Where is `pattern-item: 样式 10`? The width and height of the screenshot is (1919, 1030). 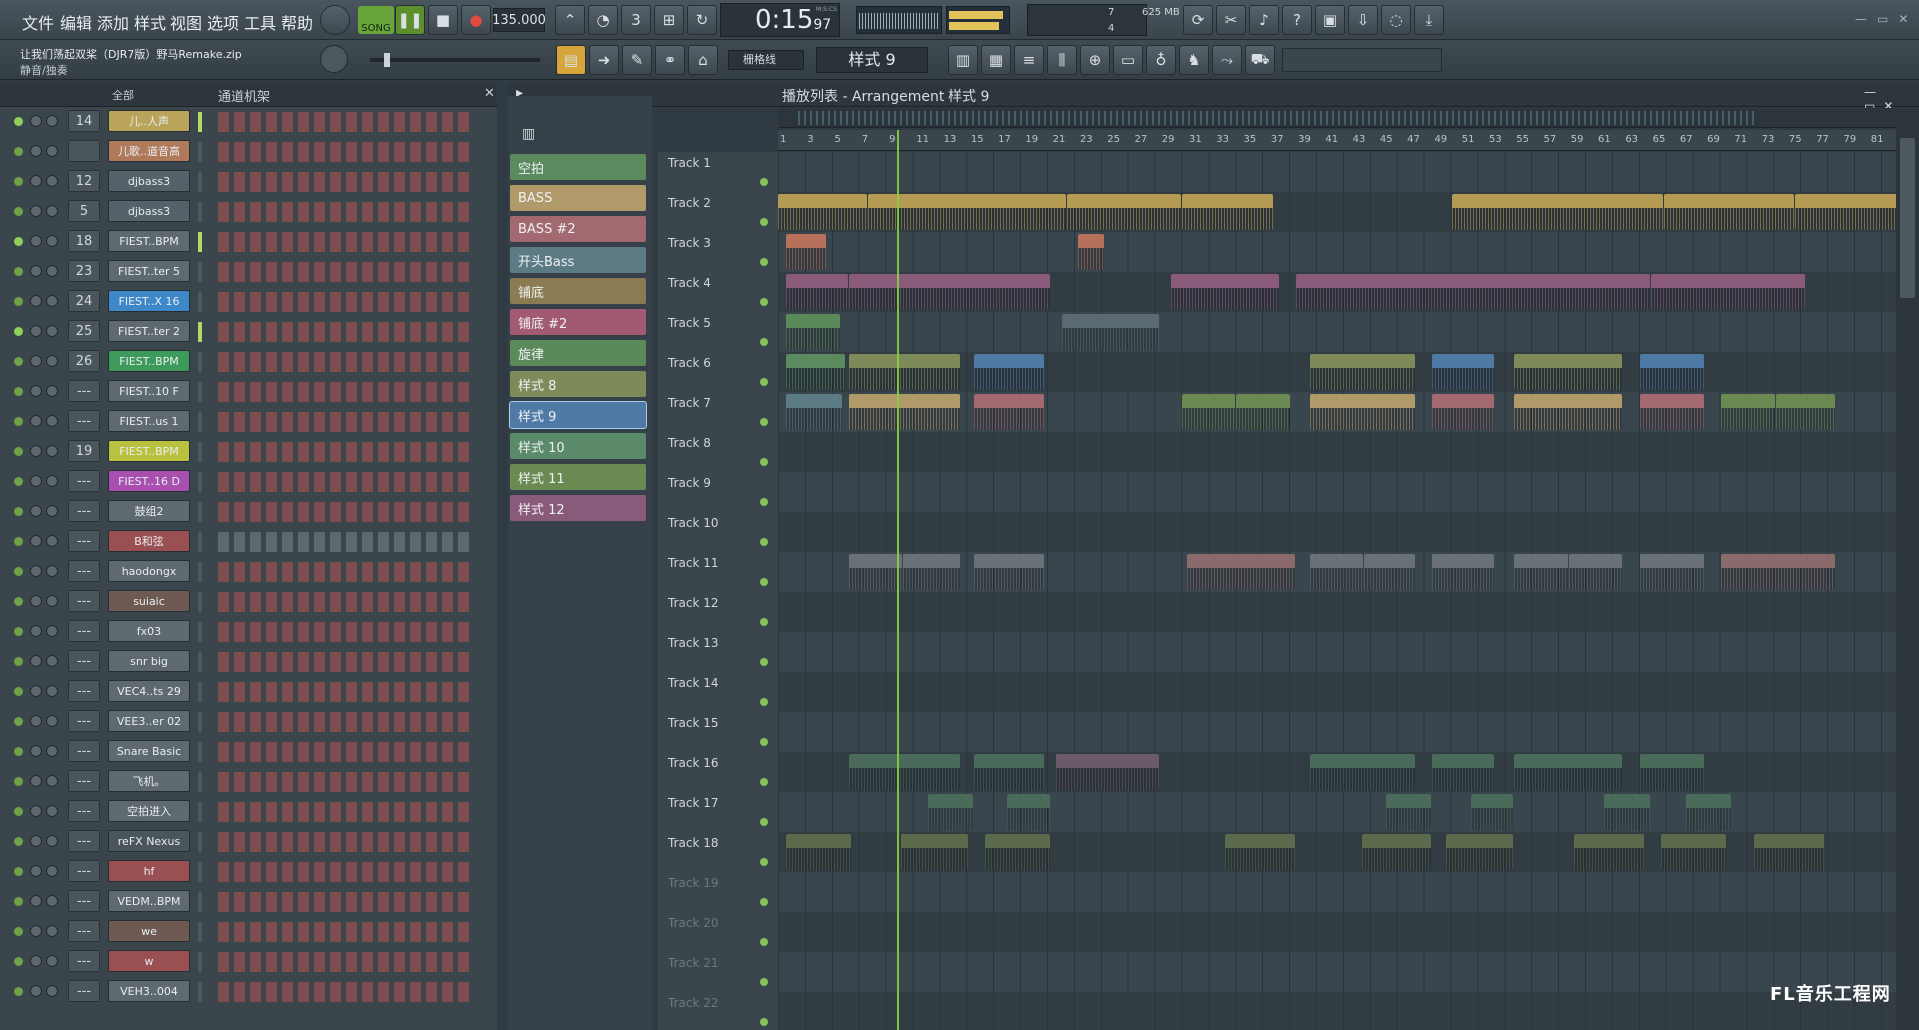 pattern-item: 样式 10 is located at coordinates (578, 446).